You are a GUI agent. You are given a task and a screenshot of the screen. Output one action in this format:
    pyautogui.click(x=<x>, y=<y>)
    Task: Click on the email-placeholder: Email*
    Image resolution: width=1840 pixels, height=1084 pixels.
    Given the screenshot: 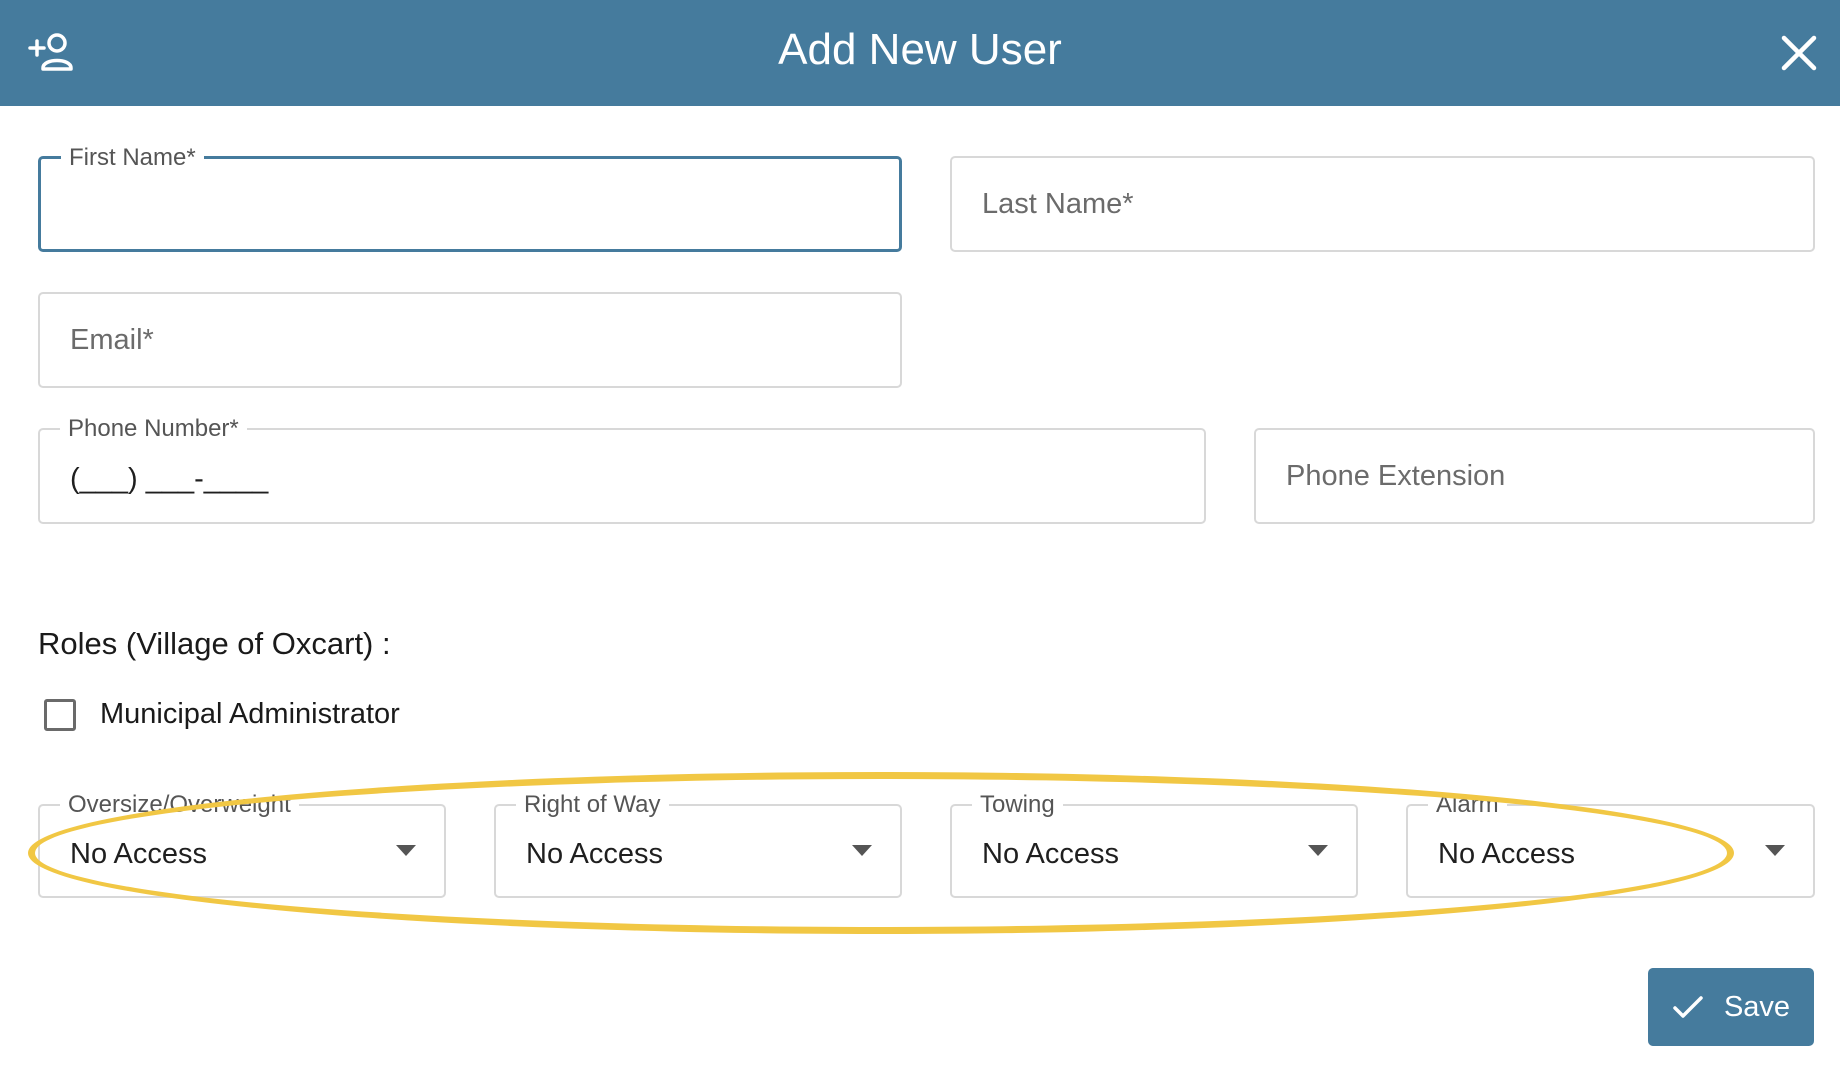 What is the action you would take?
    pyautogui.click(x=112, y=339)
    